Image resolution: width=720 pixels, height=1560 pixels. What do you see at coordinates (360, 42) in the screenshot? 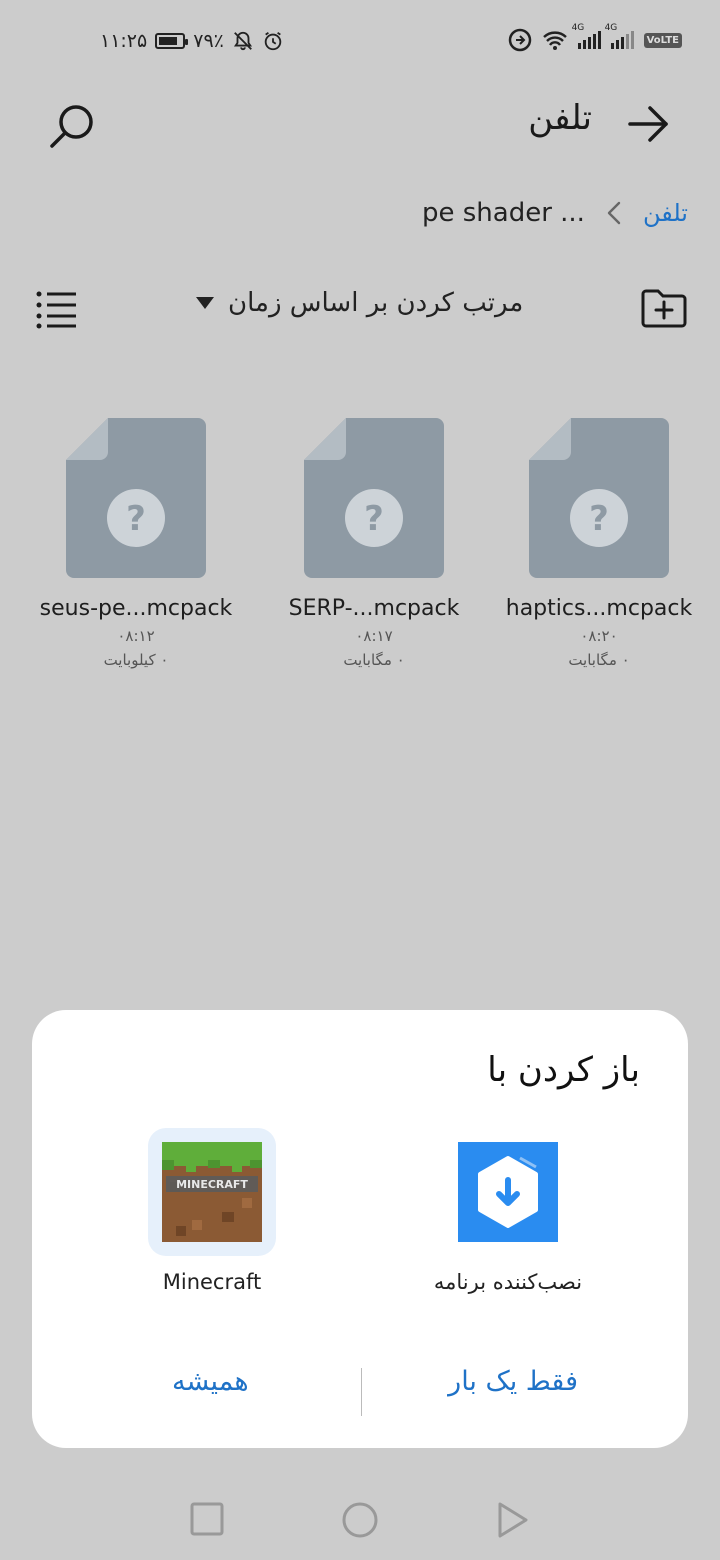
I see `status-bar: ۱۱:۲۵ ۷۹٪ 4G 4G VoLTE` at bounding box center [360, 42].